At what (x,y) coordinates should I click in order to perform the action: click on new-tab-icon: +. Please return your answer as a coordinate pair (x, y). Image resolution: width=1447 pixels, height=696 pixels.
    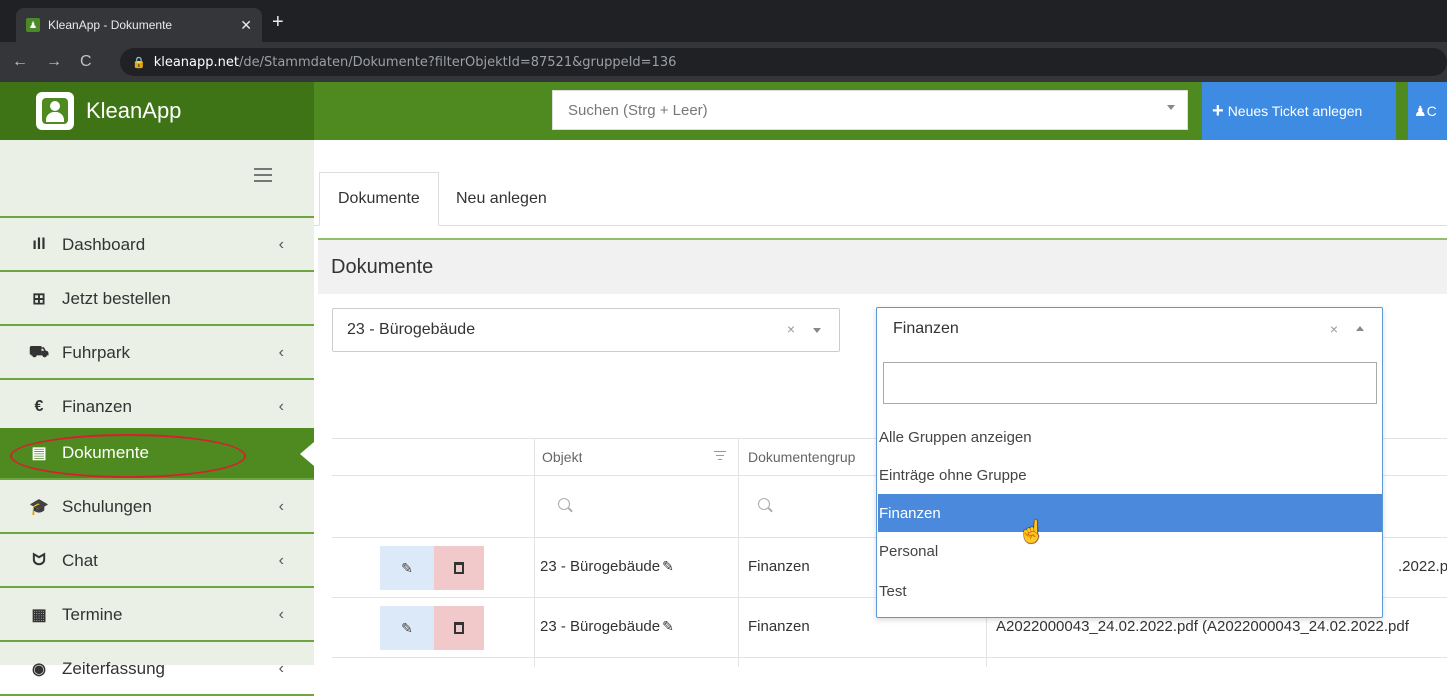
    Looking at the image, I should click on (278, 22).